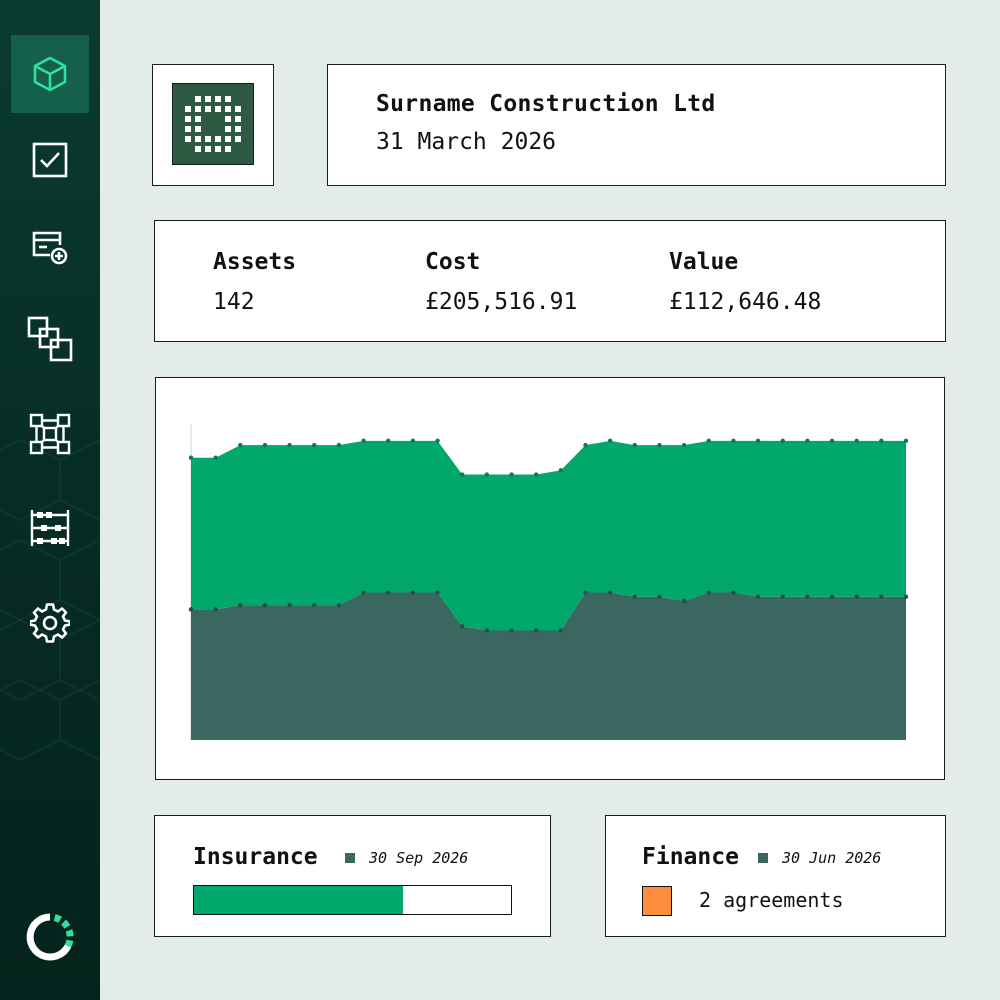 This screenshot has height=1000, width=1000. What do you see at coordinates (771, 900) in the screenshot?
I see `agreements-count: 2 agreements` at bounding box center [771, 900].